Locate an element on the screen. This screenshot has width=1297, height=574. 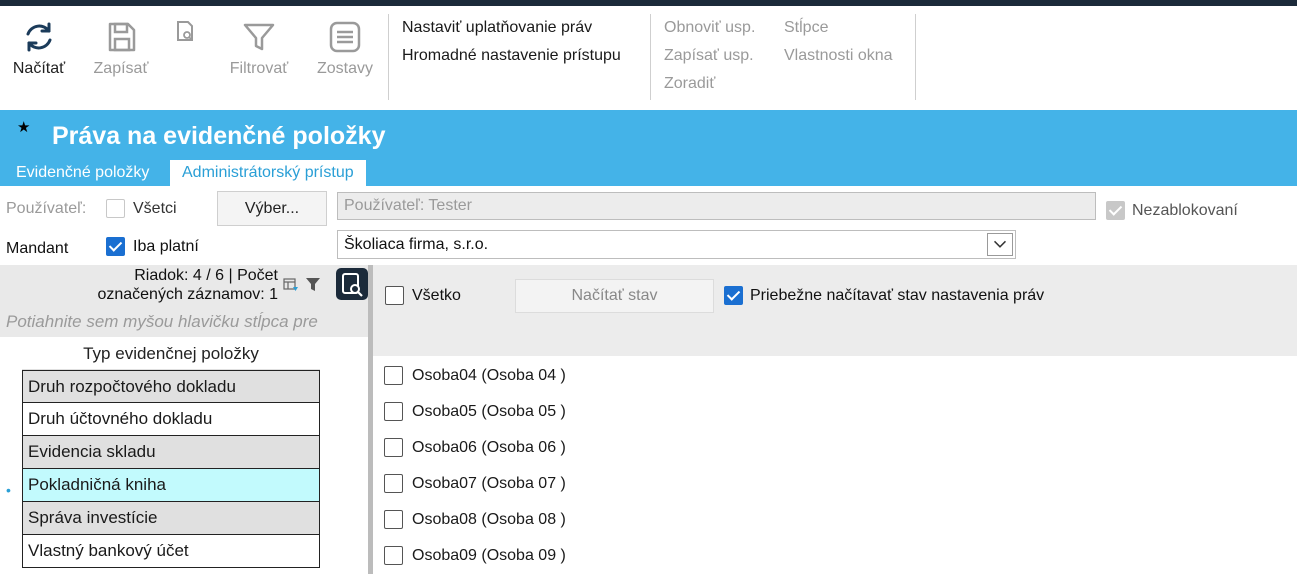
unblocked-label: Nezablokovaní is located at coordinates (1185, 210).